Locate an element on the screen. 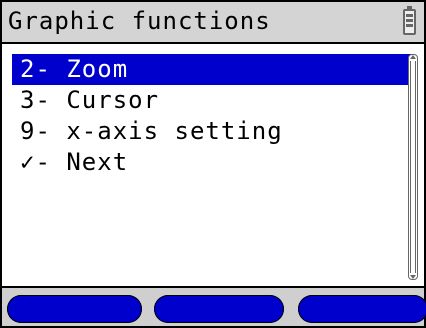 The width and height of the screenshot is (426, 328). page-title: Graphic functions is located at coordinates (139, 21).